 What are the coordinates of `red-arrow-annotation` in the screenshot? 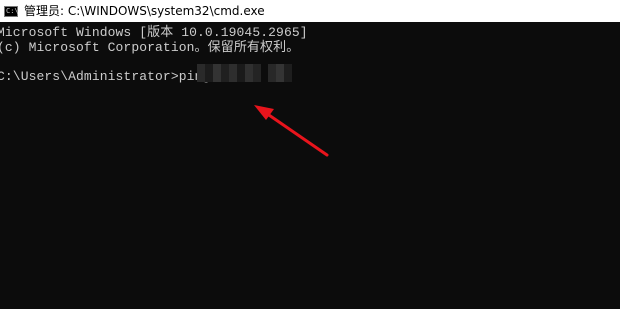 It's located at (291, 131).